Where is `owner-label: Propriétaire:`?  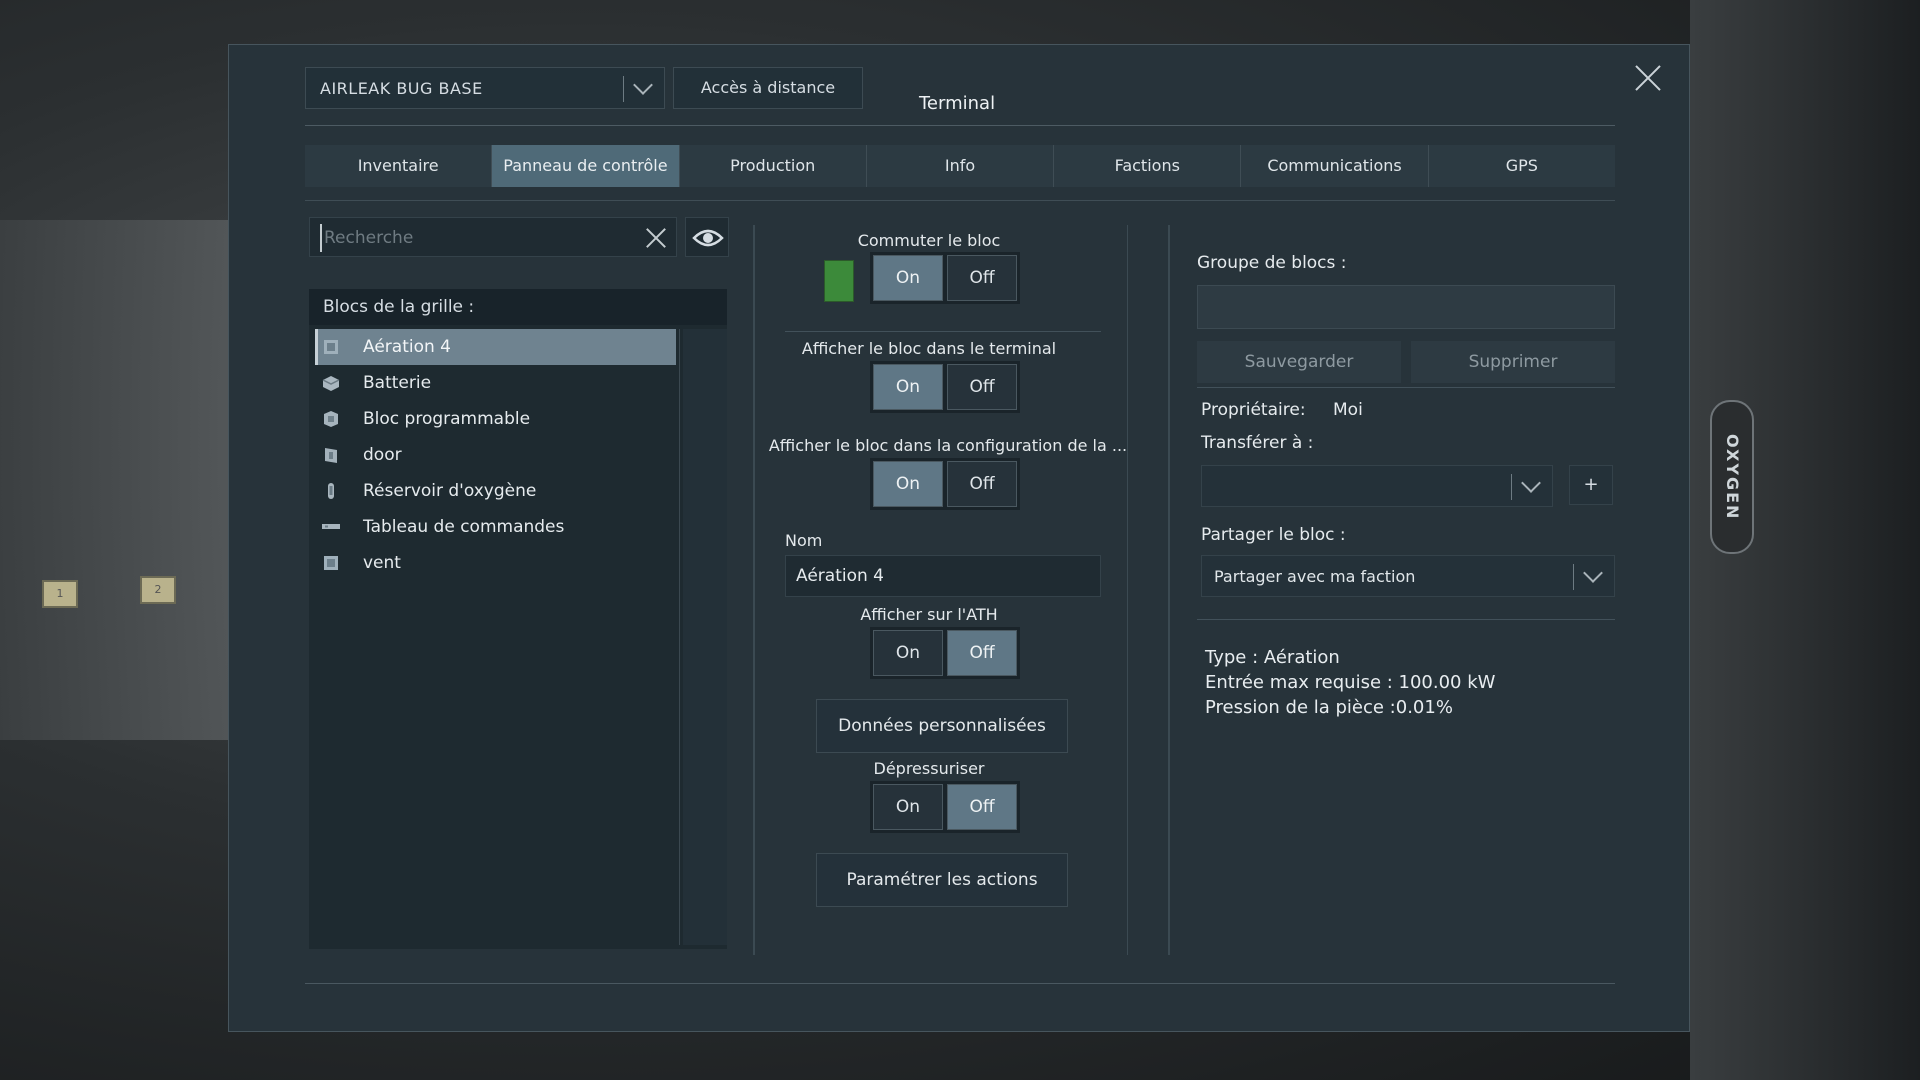 owner-label: Propriétaire: is located at coordinates (1253, 410).